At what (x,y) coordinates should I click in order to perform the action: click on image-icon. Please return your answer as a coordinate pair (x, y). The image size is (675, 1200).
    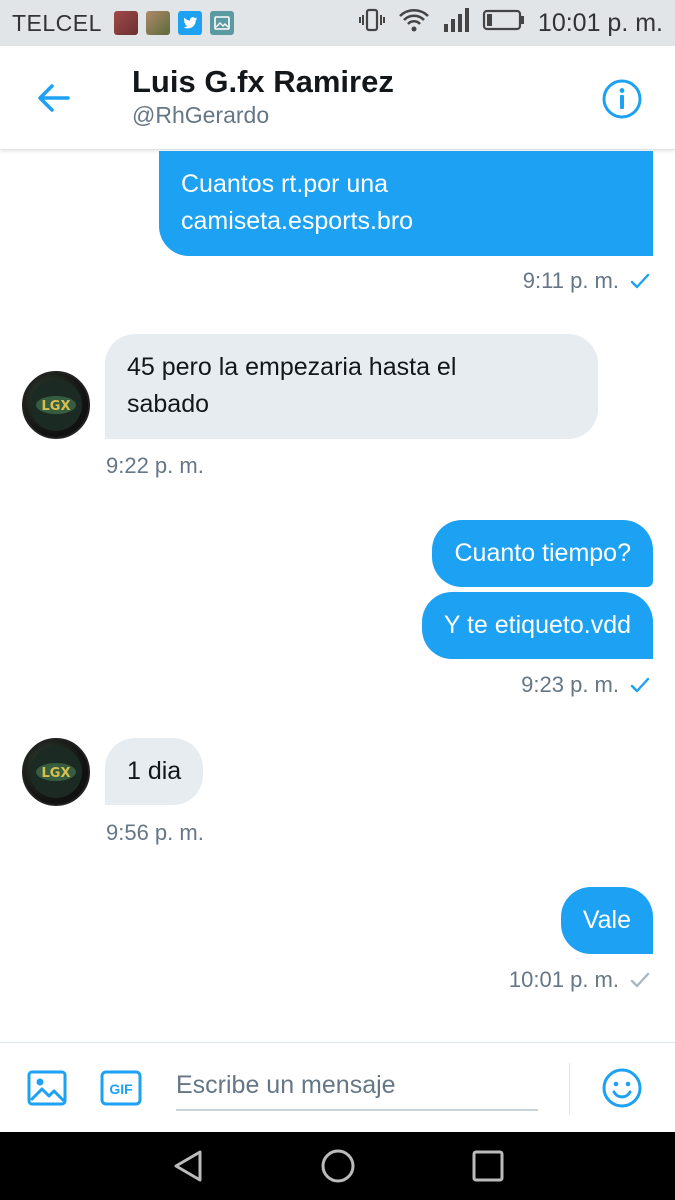
    Looking at the image, I should click on (47, 1088).